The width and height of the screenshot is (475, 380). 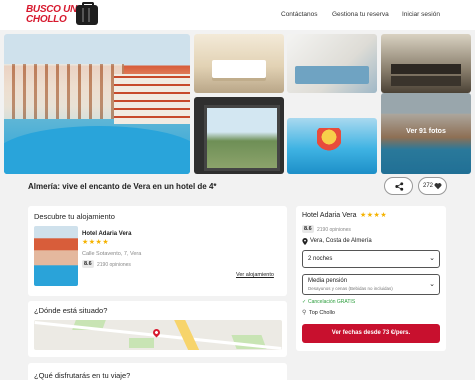 I want to click on hotel-stars: ★★★★, so click(x=96, y=242).